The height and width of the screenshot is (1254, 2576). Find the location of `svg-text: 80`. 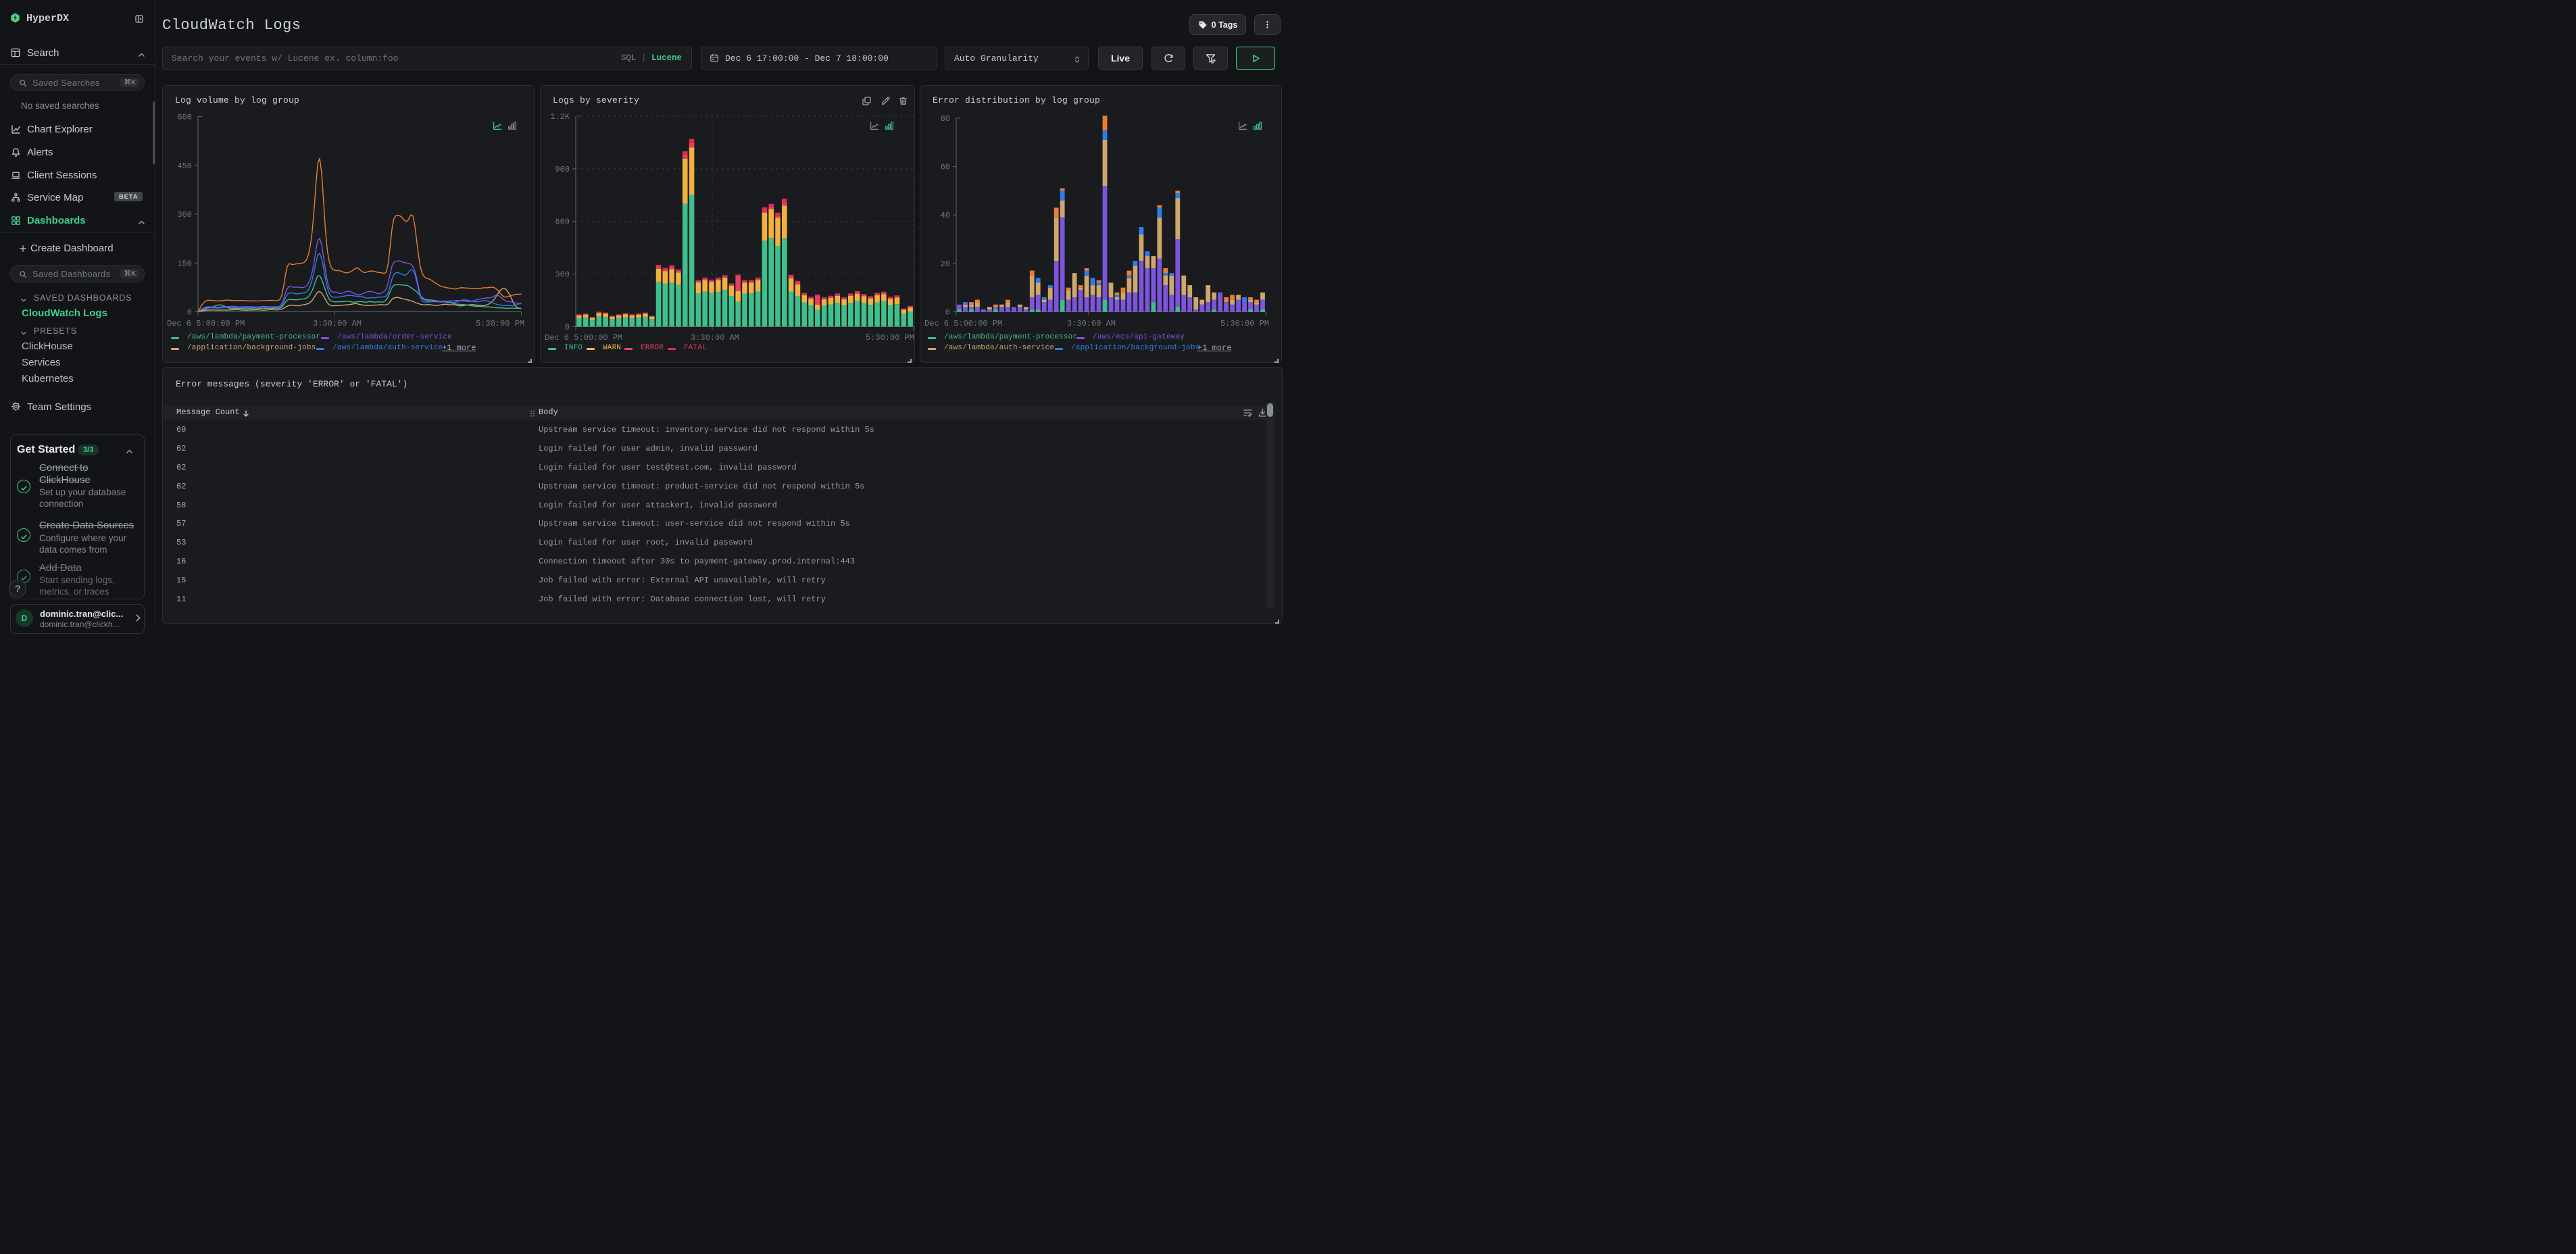

svg-text: 80 is located at coordinates (946, 119).